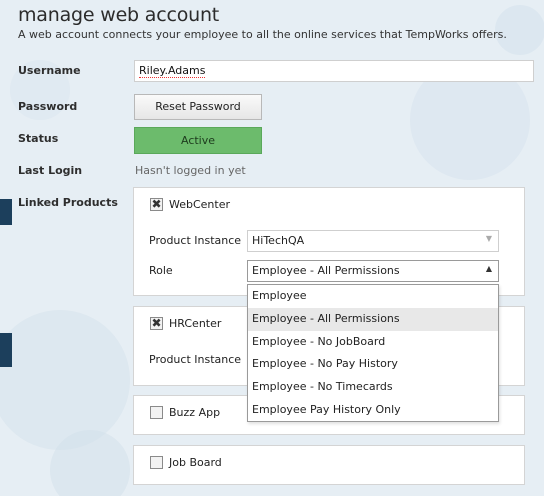  Describe the element at coordinates (373, 410) in the screenshot. I see `role-option: Employee Pay History Only` at that location.